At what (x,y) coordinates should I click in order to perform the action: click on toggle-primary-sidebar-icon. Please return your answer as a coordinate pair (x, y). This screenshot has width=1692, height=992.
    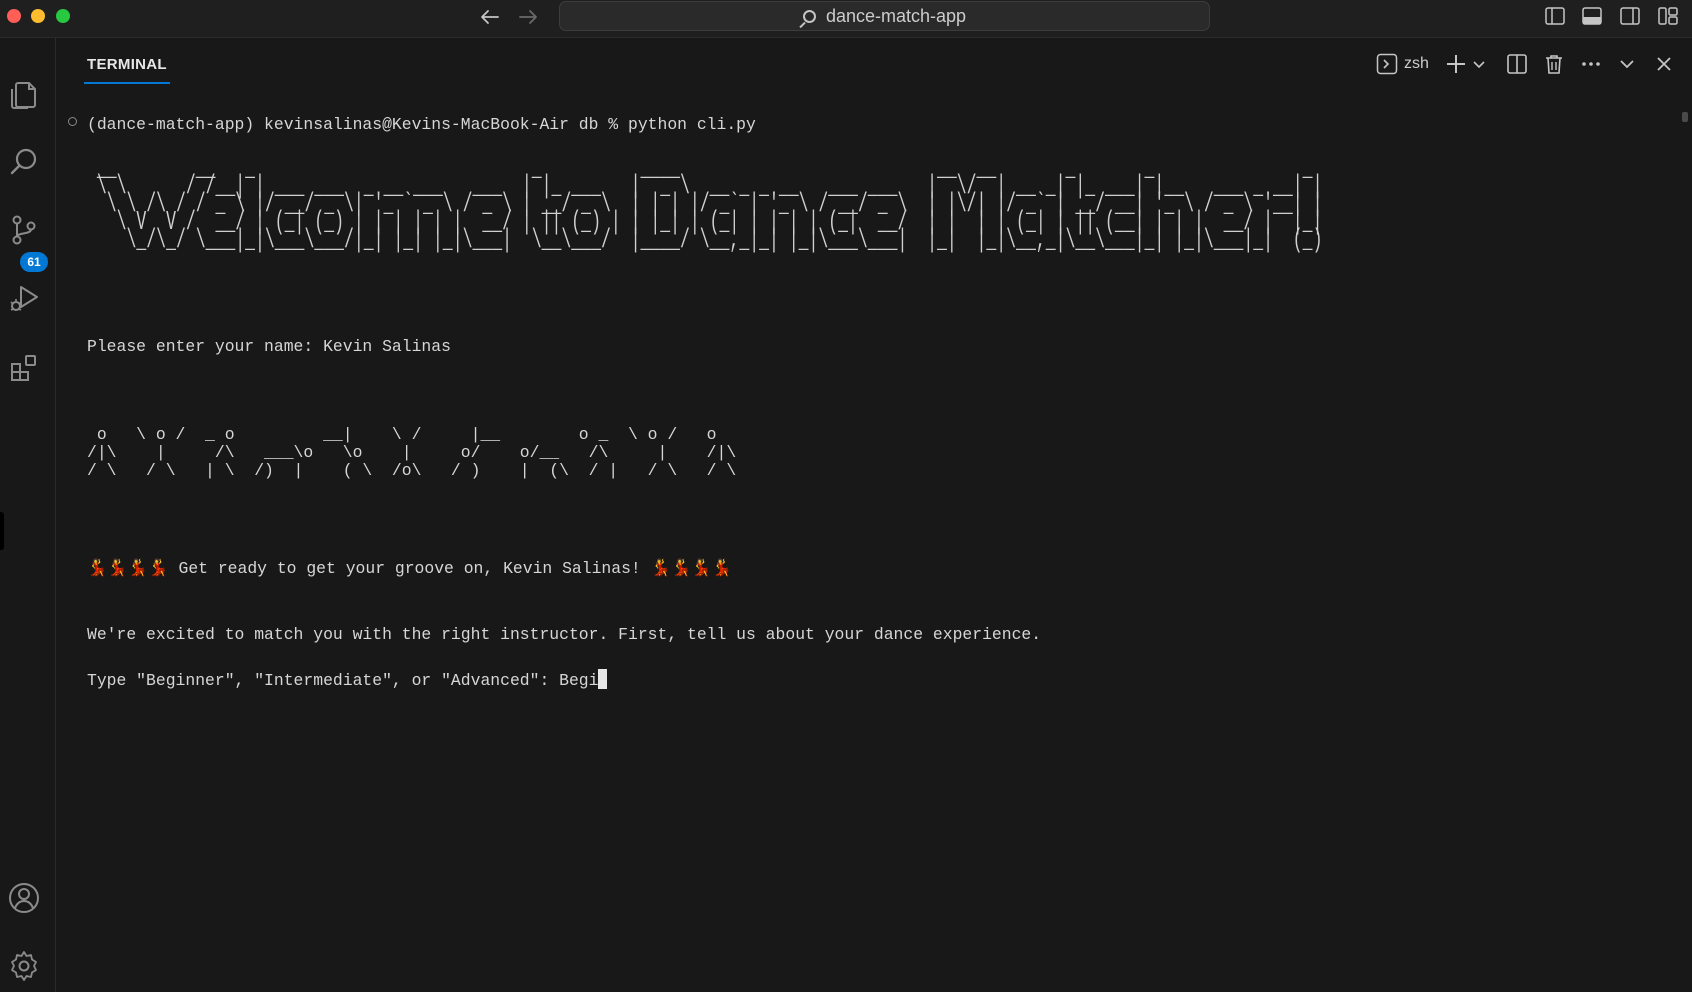
    Looking at the image, I should click on (1555, 16).